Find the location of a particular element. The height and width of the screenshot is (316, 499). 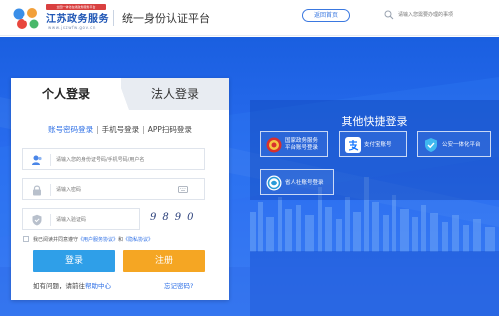

police-shield-icon is located at coordinates (431, 145).